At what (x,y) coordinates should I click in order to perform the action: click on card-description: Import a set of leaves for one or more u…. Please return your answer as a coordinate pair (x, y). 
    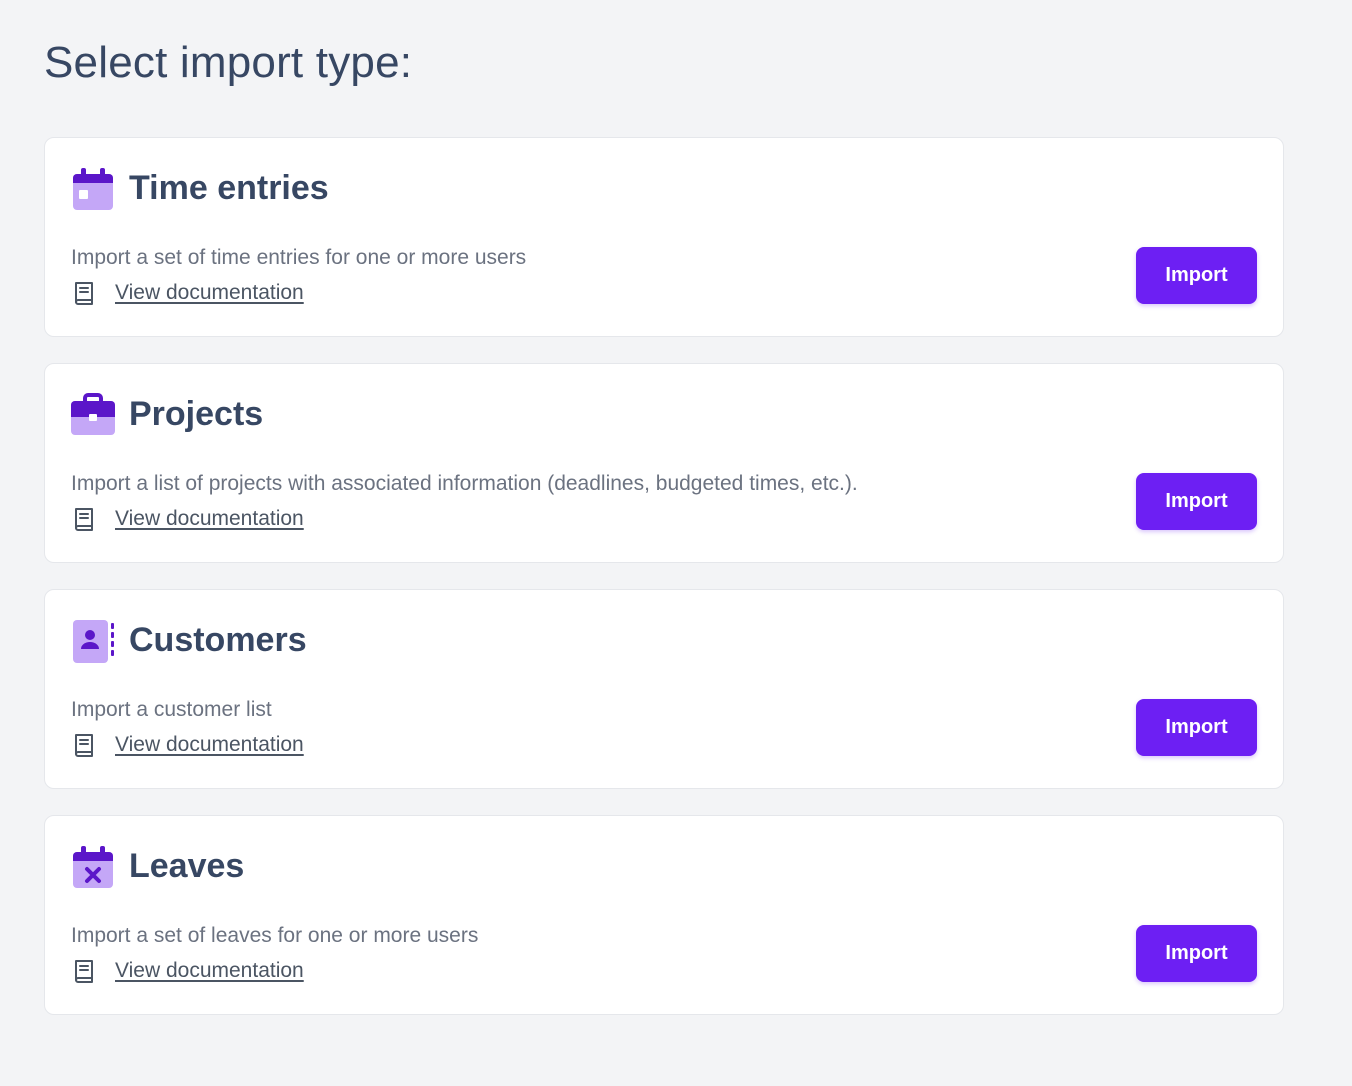
    Looking at the image, I should click on (275, 935).